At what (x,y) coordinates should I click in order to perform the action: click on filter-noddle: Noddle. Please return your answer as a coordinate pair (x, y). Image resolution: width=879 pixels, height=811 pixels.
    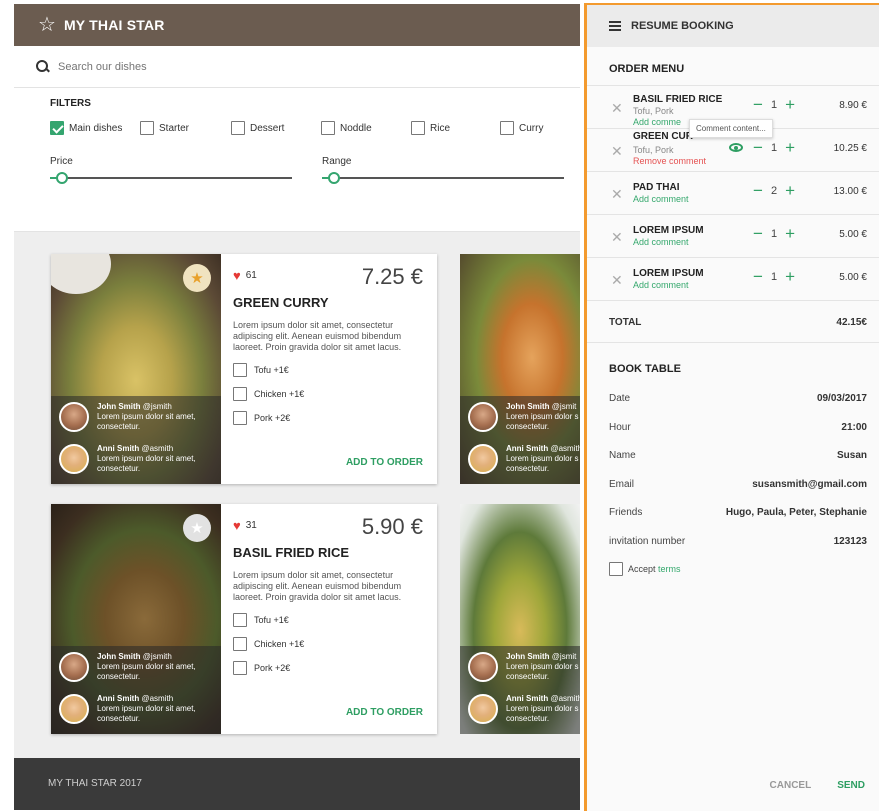
    Looking at the image, I should click on (346, 128).